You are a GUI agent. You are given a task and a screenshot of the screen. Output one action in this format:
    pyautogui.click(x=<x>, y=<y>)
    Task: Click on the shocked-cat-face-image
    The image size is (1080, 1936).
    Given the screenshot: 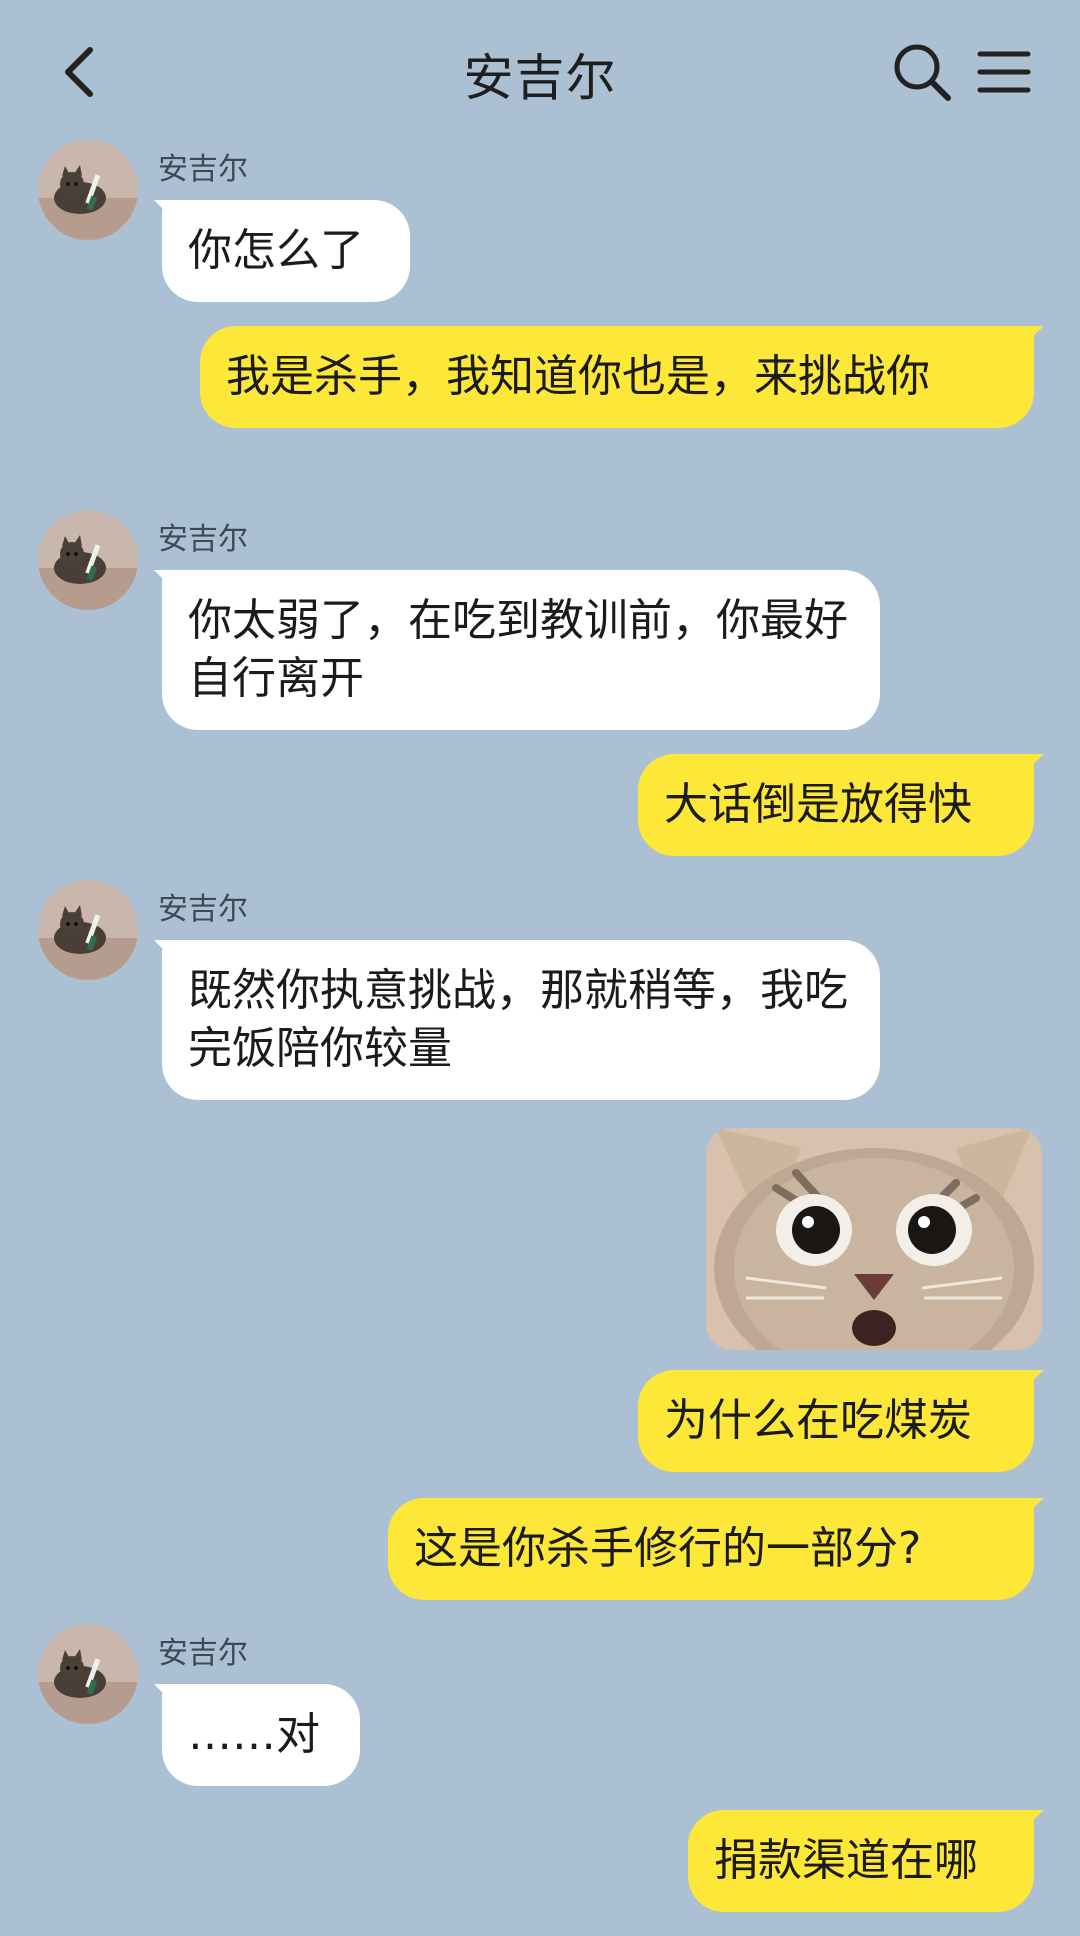 What is the action you would take?
    pyautogui.click(x=874, y=1239)
    